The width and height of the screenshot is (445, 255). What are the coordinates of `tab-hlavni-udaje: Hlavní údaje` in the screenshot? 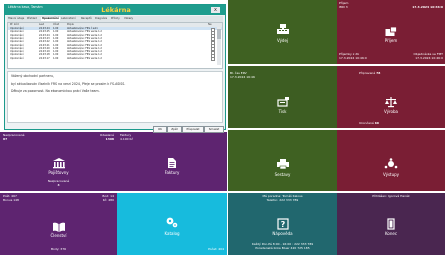 It's located at (16, 19).